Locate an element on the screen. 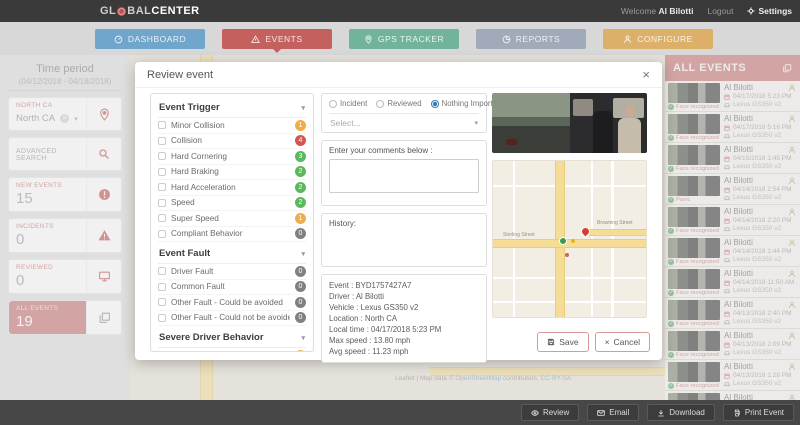  checklist-row: Other Fault - Could be avoided 0 is located at coordinates (232, 303).